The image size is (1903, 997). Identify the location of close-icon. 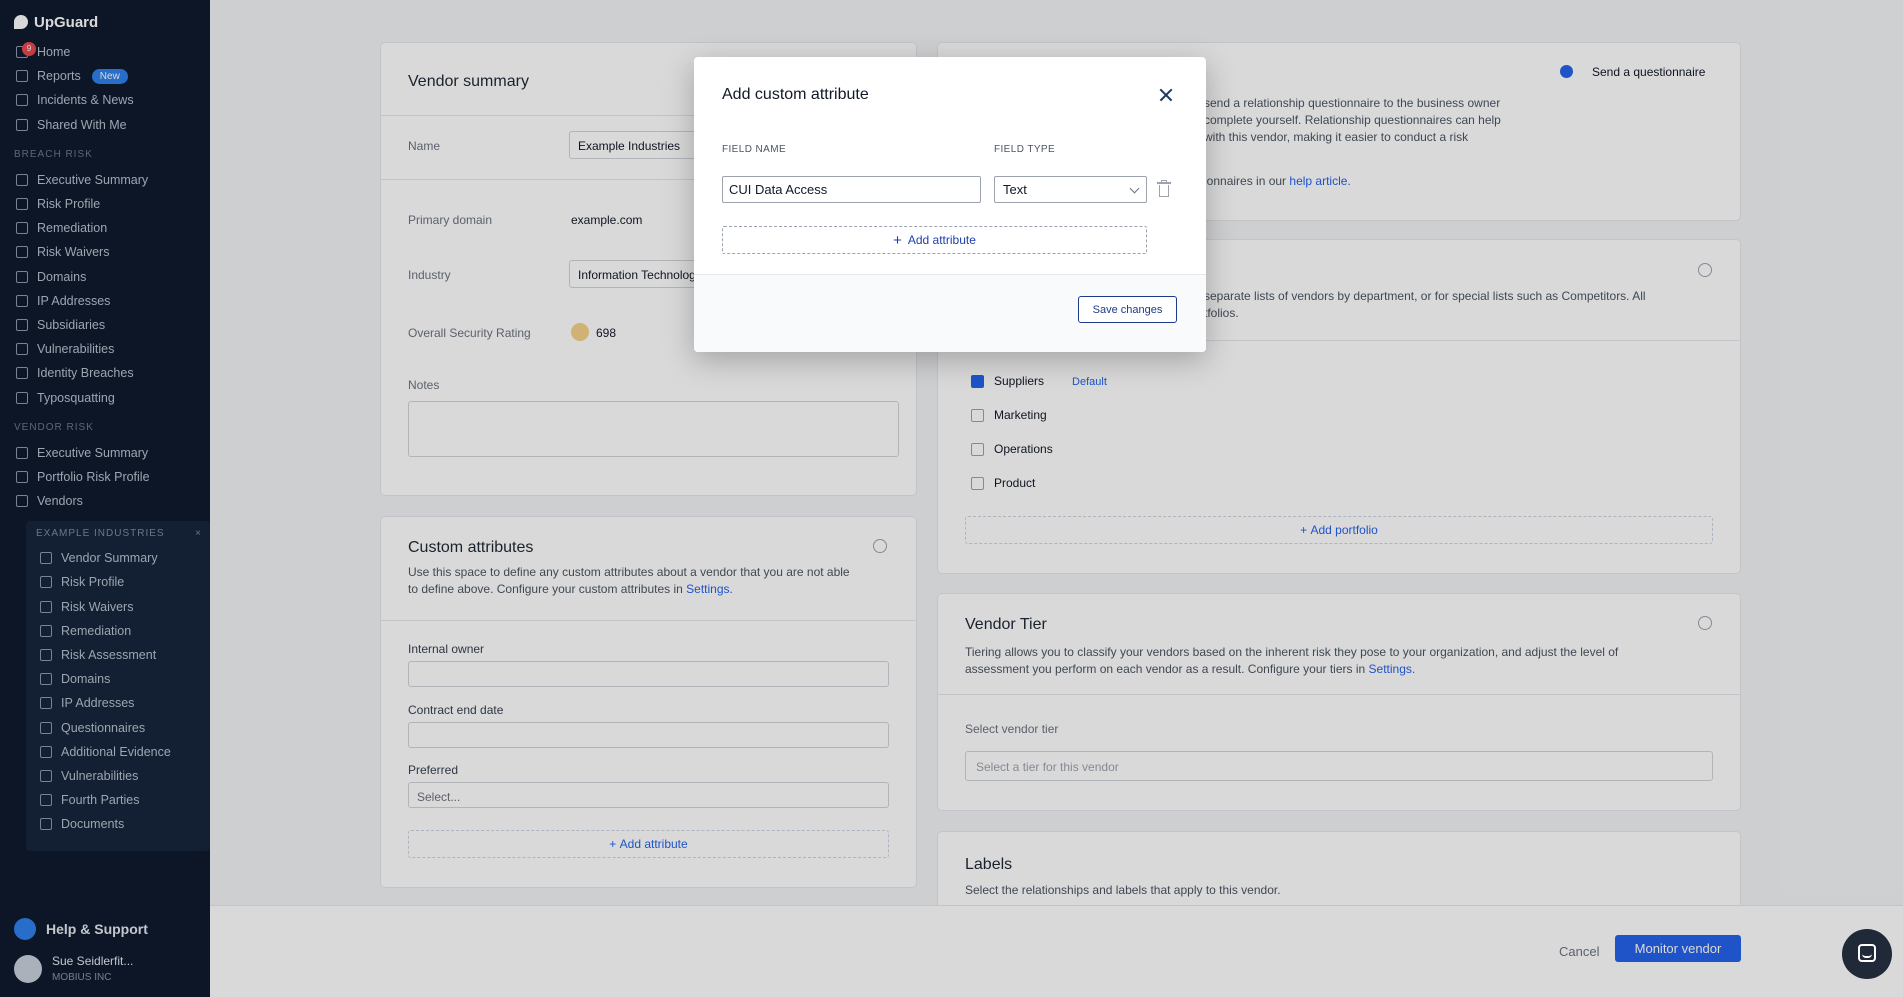
(1166, 95).